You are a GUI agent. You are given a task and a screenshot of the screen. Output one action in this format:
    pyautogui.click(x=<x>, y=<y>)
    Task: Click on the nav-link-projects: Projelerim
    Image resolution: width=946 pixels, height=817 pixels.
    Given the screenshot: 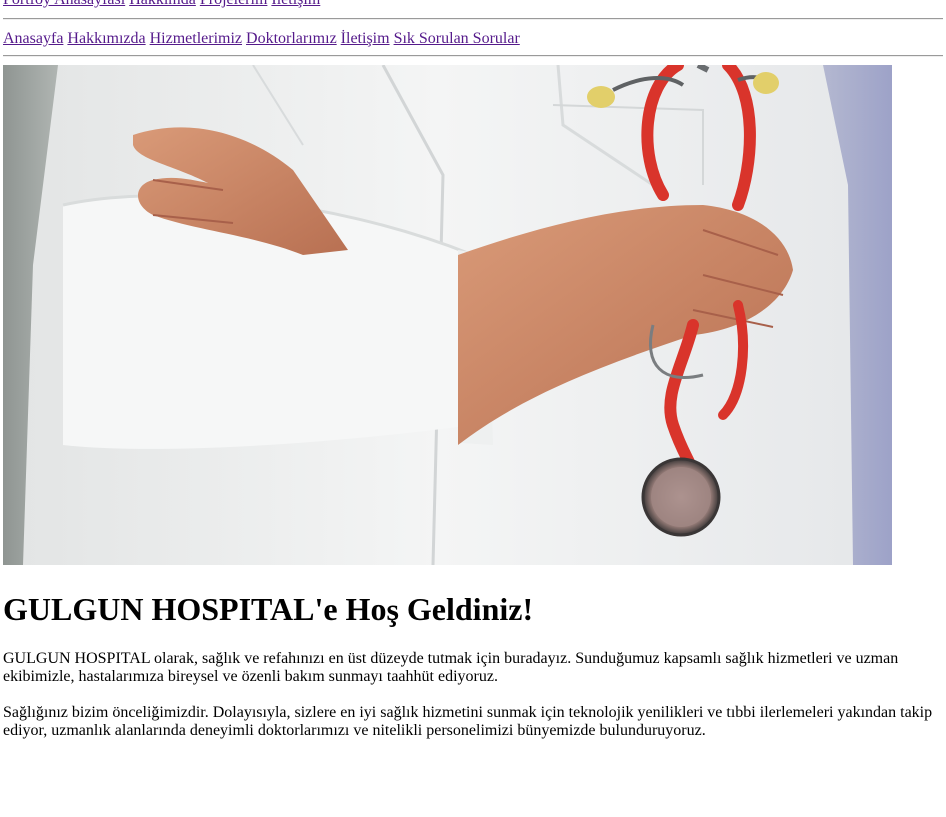 What is the action you would take?
    pyautogui.click(x=234, y=4)
    